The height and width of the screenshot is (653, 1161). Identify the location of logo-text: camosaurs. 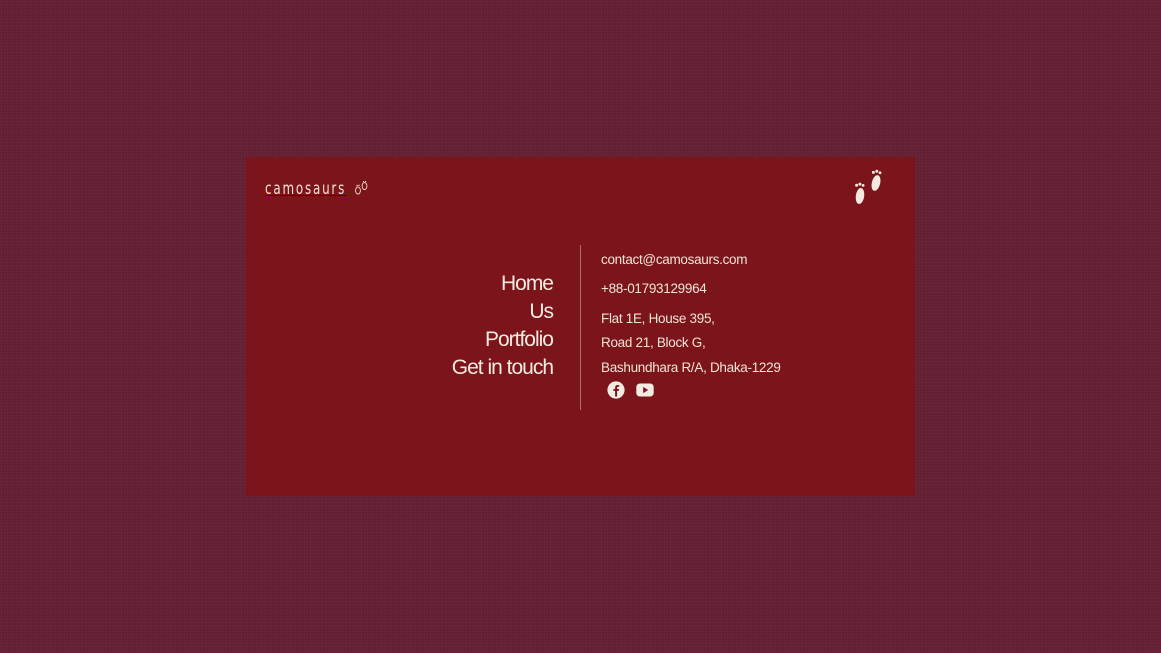
(306, 189).